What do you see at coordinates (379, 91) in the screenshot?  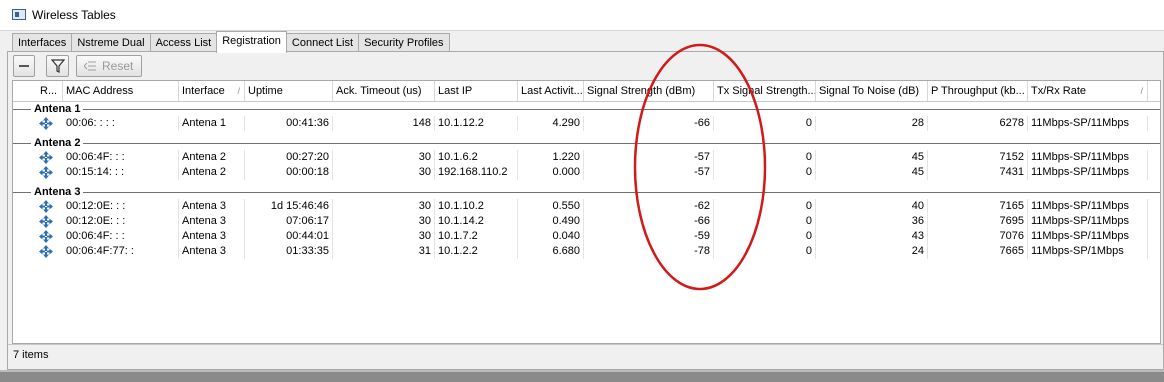 I see `col-ack-timeout-header-label: Ack. Timeout (us)` at bounding box center [379, 91].